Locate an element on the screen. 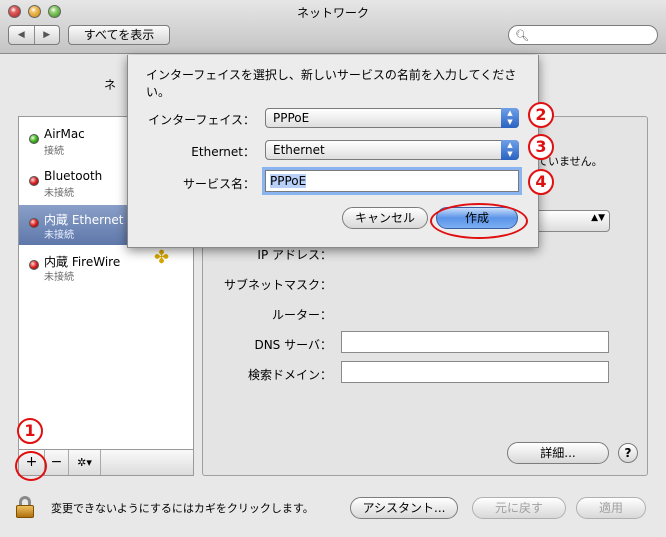 The width and height of the screenshot is (666, 537). lock-icon is located at coordinates (25, 507).